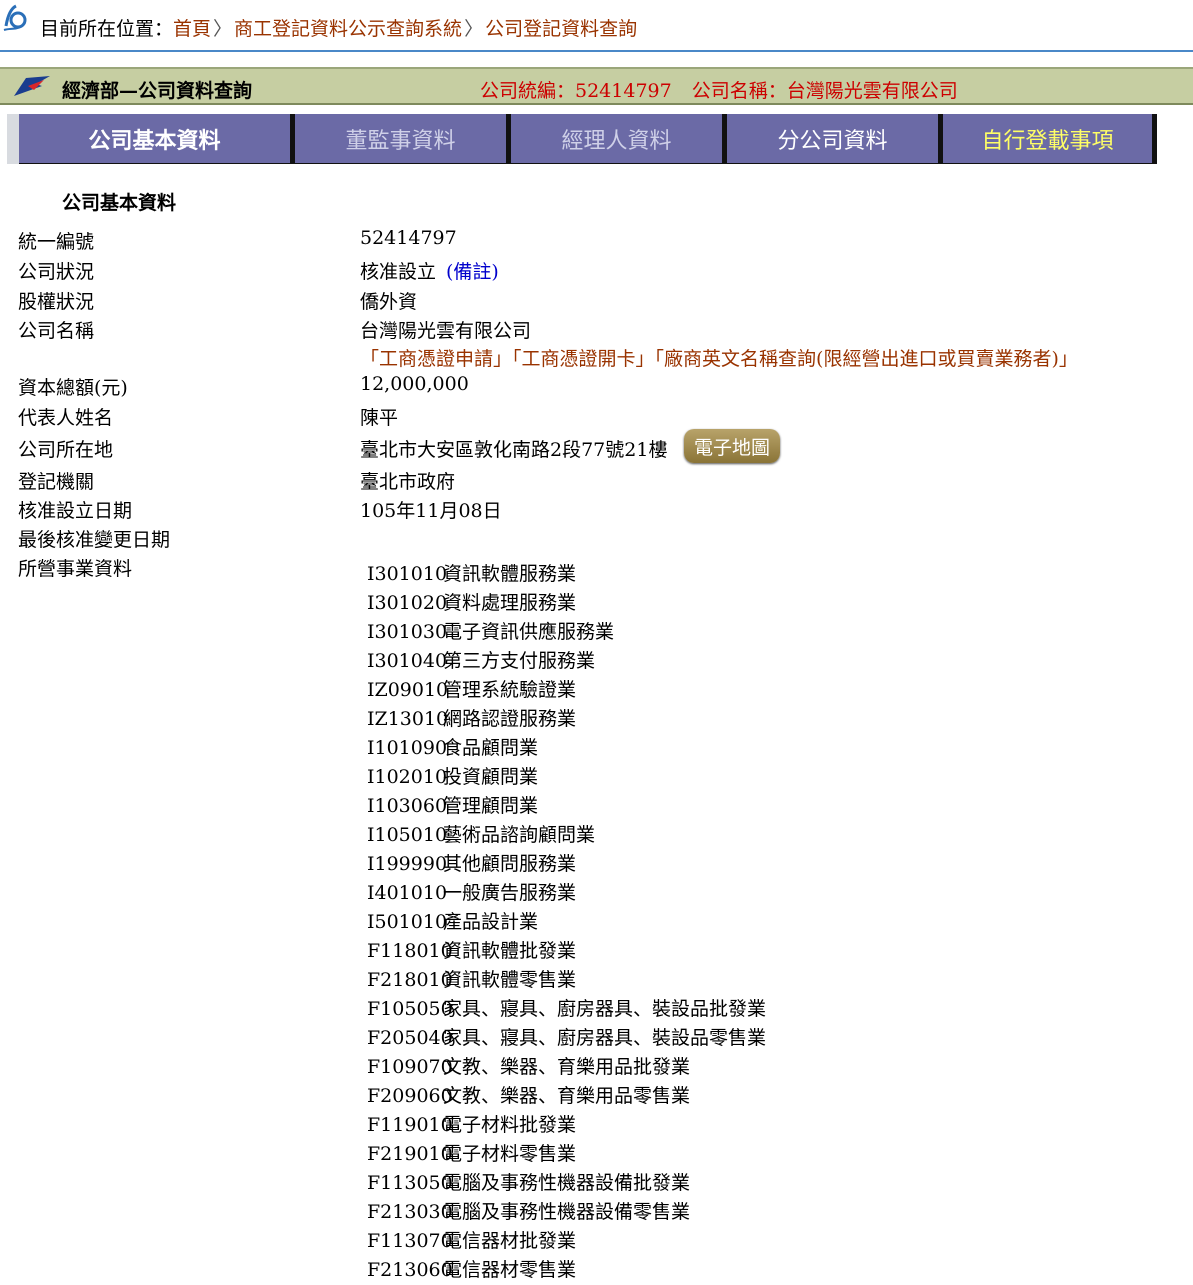 This screenshot has width=1193, height=1285. What do you see at coordinates (510, 1241) in the screenshot?
I see `business-desc: 電信器材批發業` at bounding box center [510, 1241].